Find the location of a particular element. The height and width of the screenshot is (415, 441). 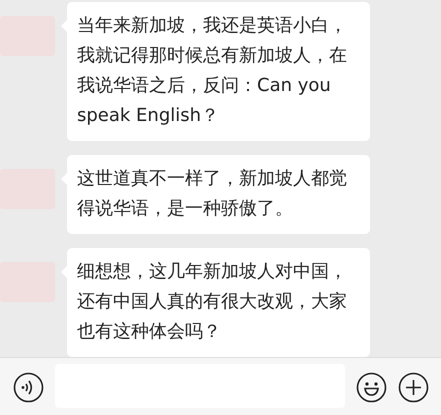

emoji-icon is located at coordinates (371, 387).